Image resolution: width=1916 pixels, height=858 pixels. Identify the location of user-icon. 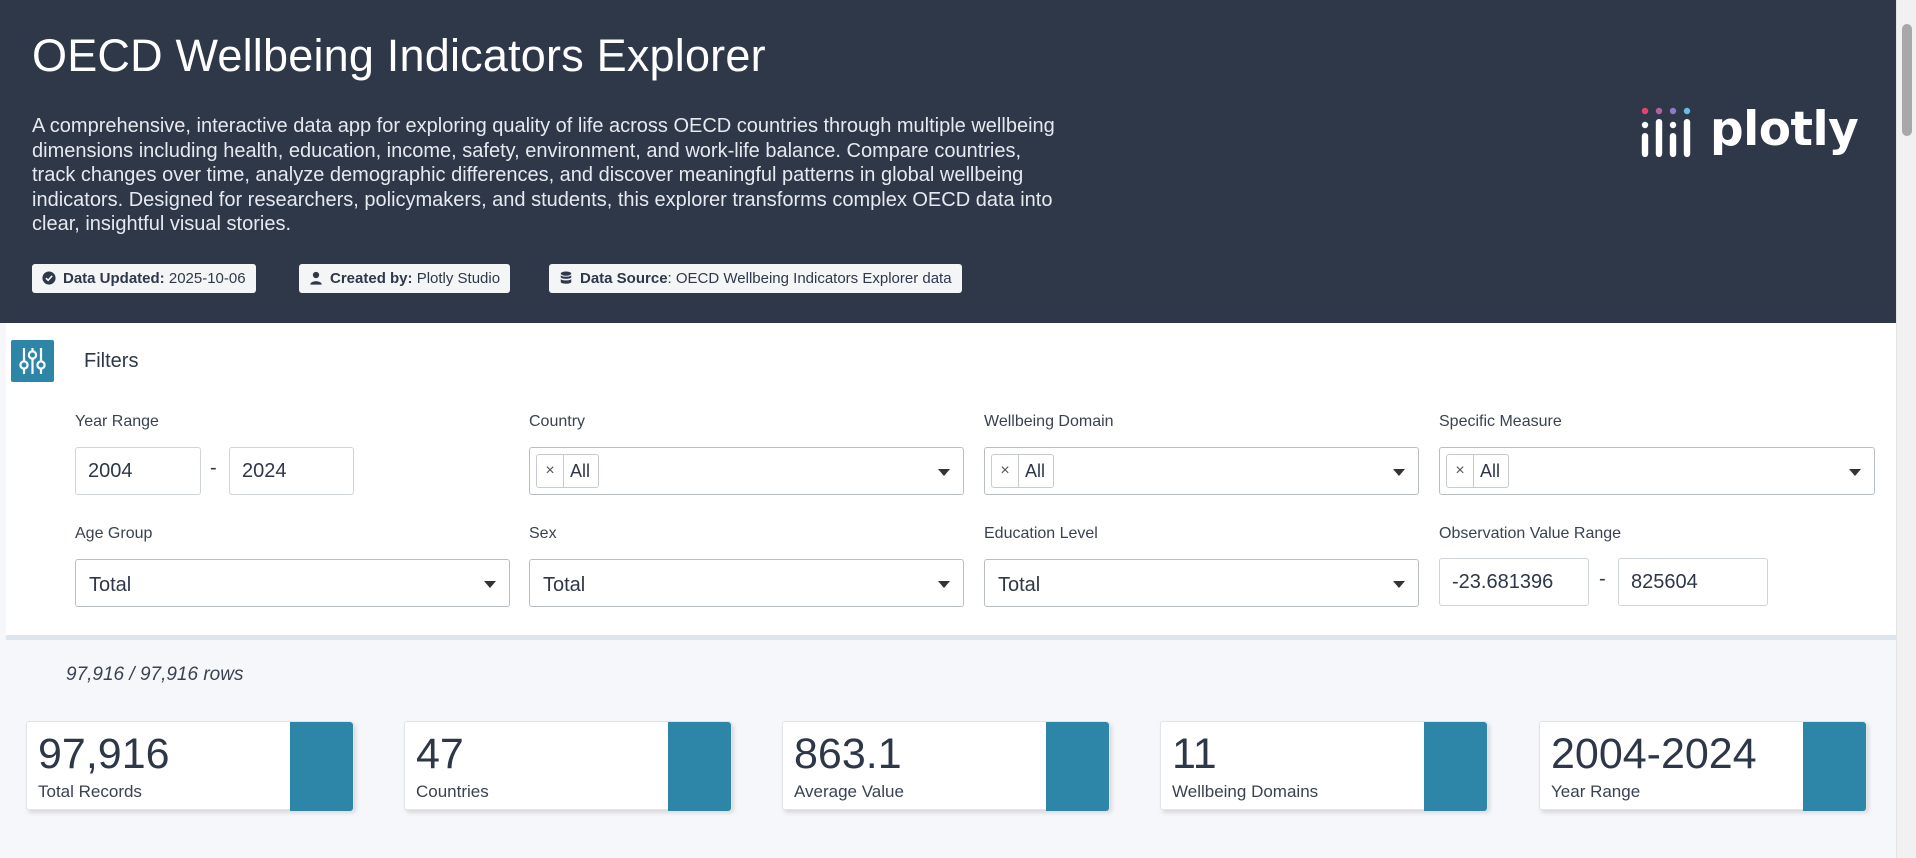
(316, 278).